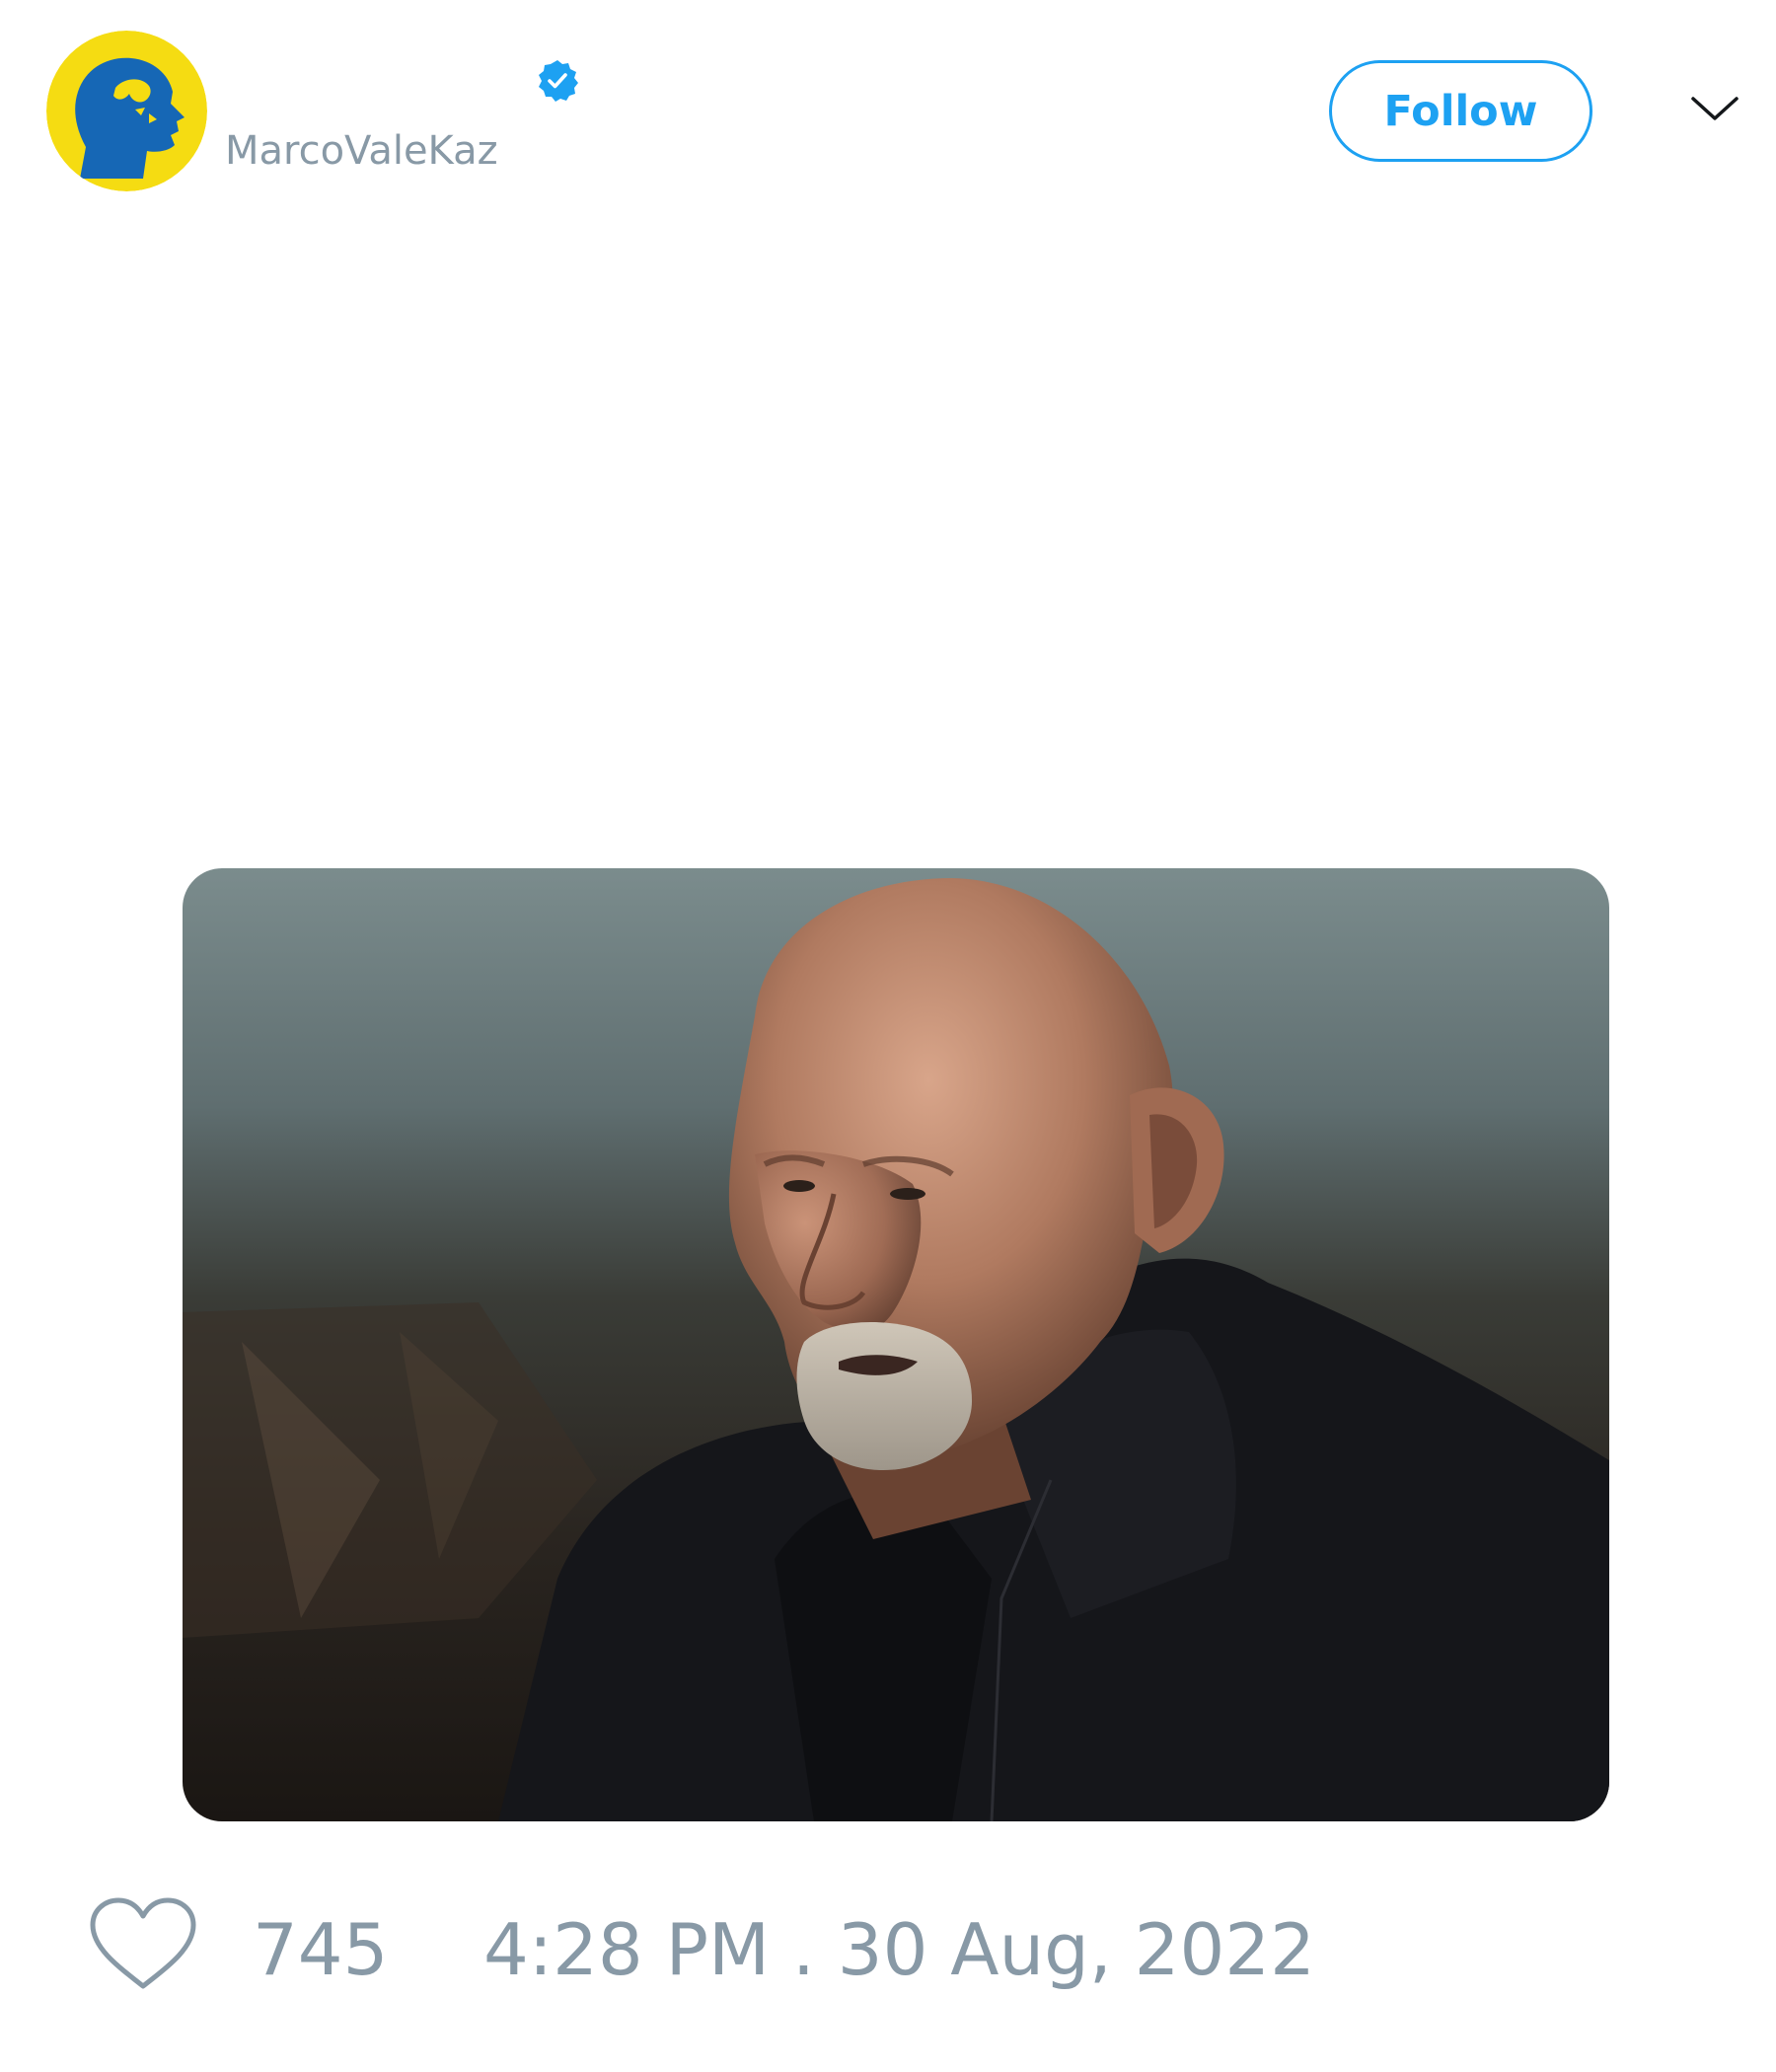 The height and width of the screenshot is (2072, 1776). Describe the element at coordinates (1461, 111) in the screenshot. I see `follow-button: Follow` at that location.